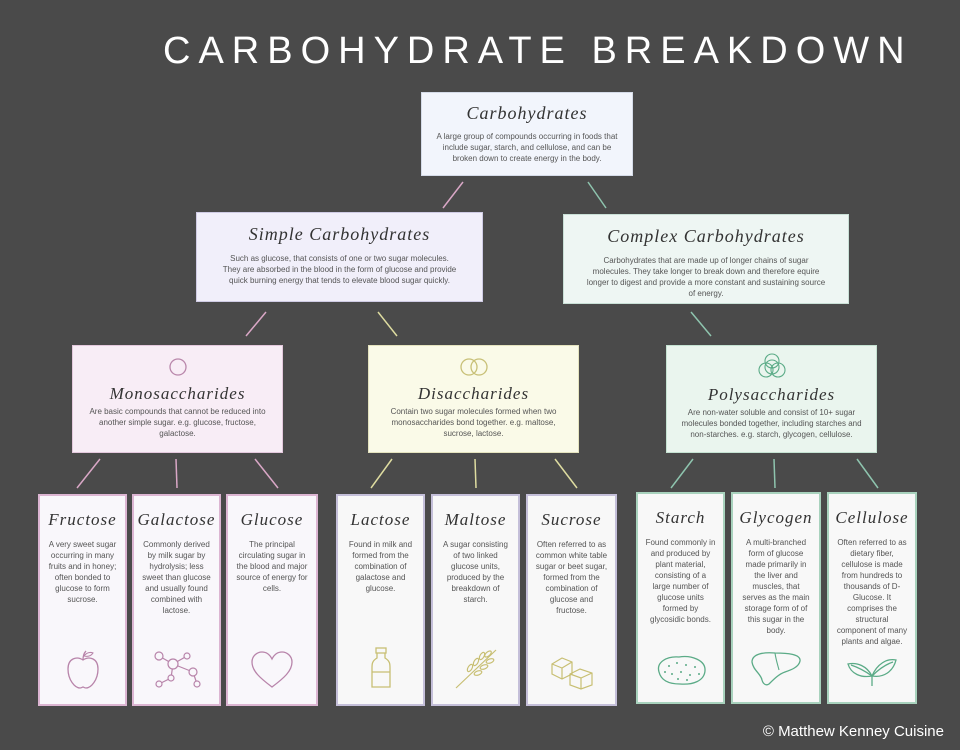 This screenshot has height=750, width=960. I want to click on galactose-title: Galactose, so click(176, 519).